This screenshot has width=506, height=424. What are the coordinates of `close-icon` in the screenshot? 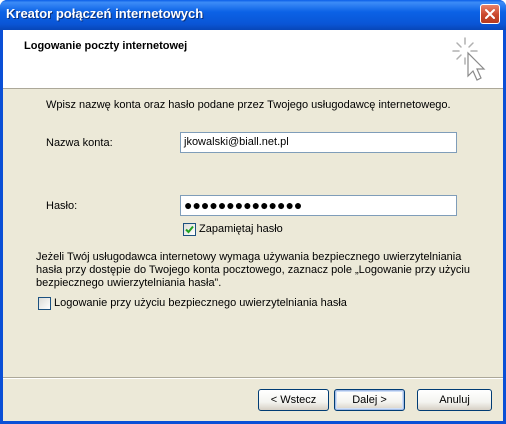 It's located at (490, 14).